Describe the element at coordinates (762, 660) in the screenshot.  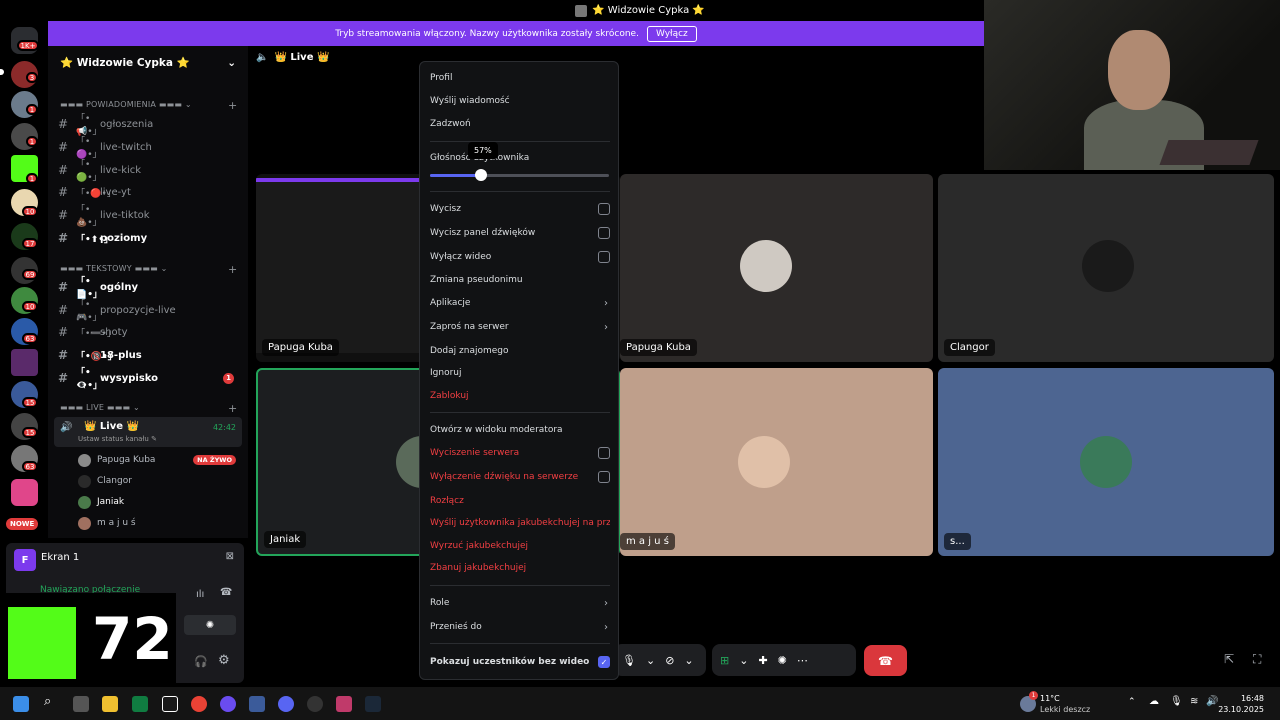
I see `activities-icon: ✚` at that location.